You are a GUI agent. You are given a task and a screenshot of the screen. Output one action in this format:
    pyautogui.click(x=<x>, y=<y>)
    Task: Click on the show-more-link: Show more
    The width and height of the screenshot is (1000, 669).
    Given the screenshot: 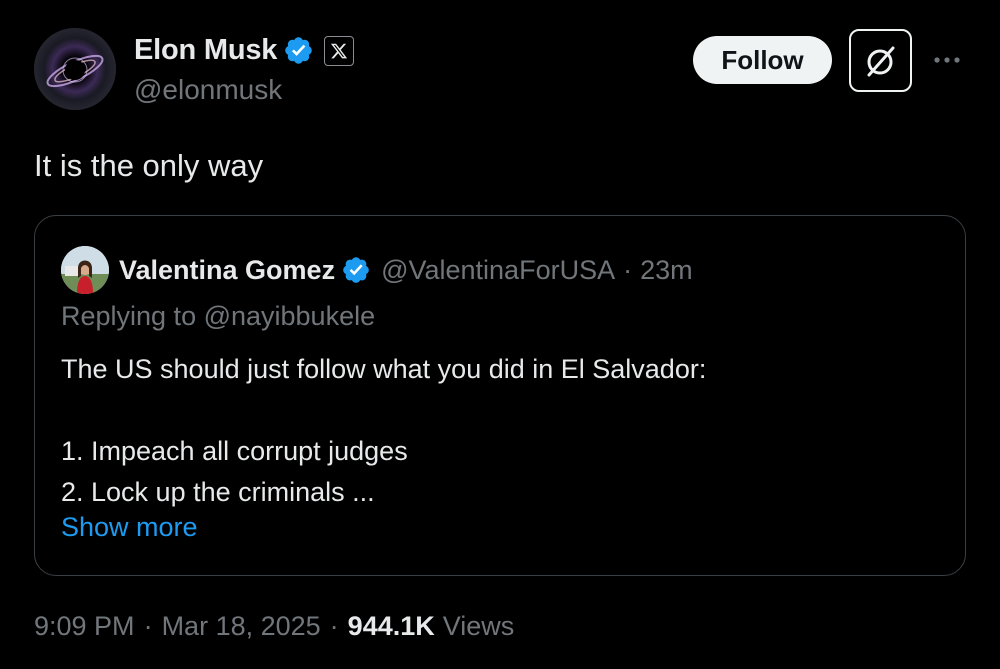 What is the action you would take?
    pyautogui.click(x=129, y=527)
    